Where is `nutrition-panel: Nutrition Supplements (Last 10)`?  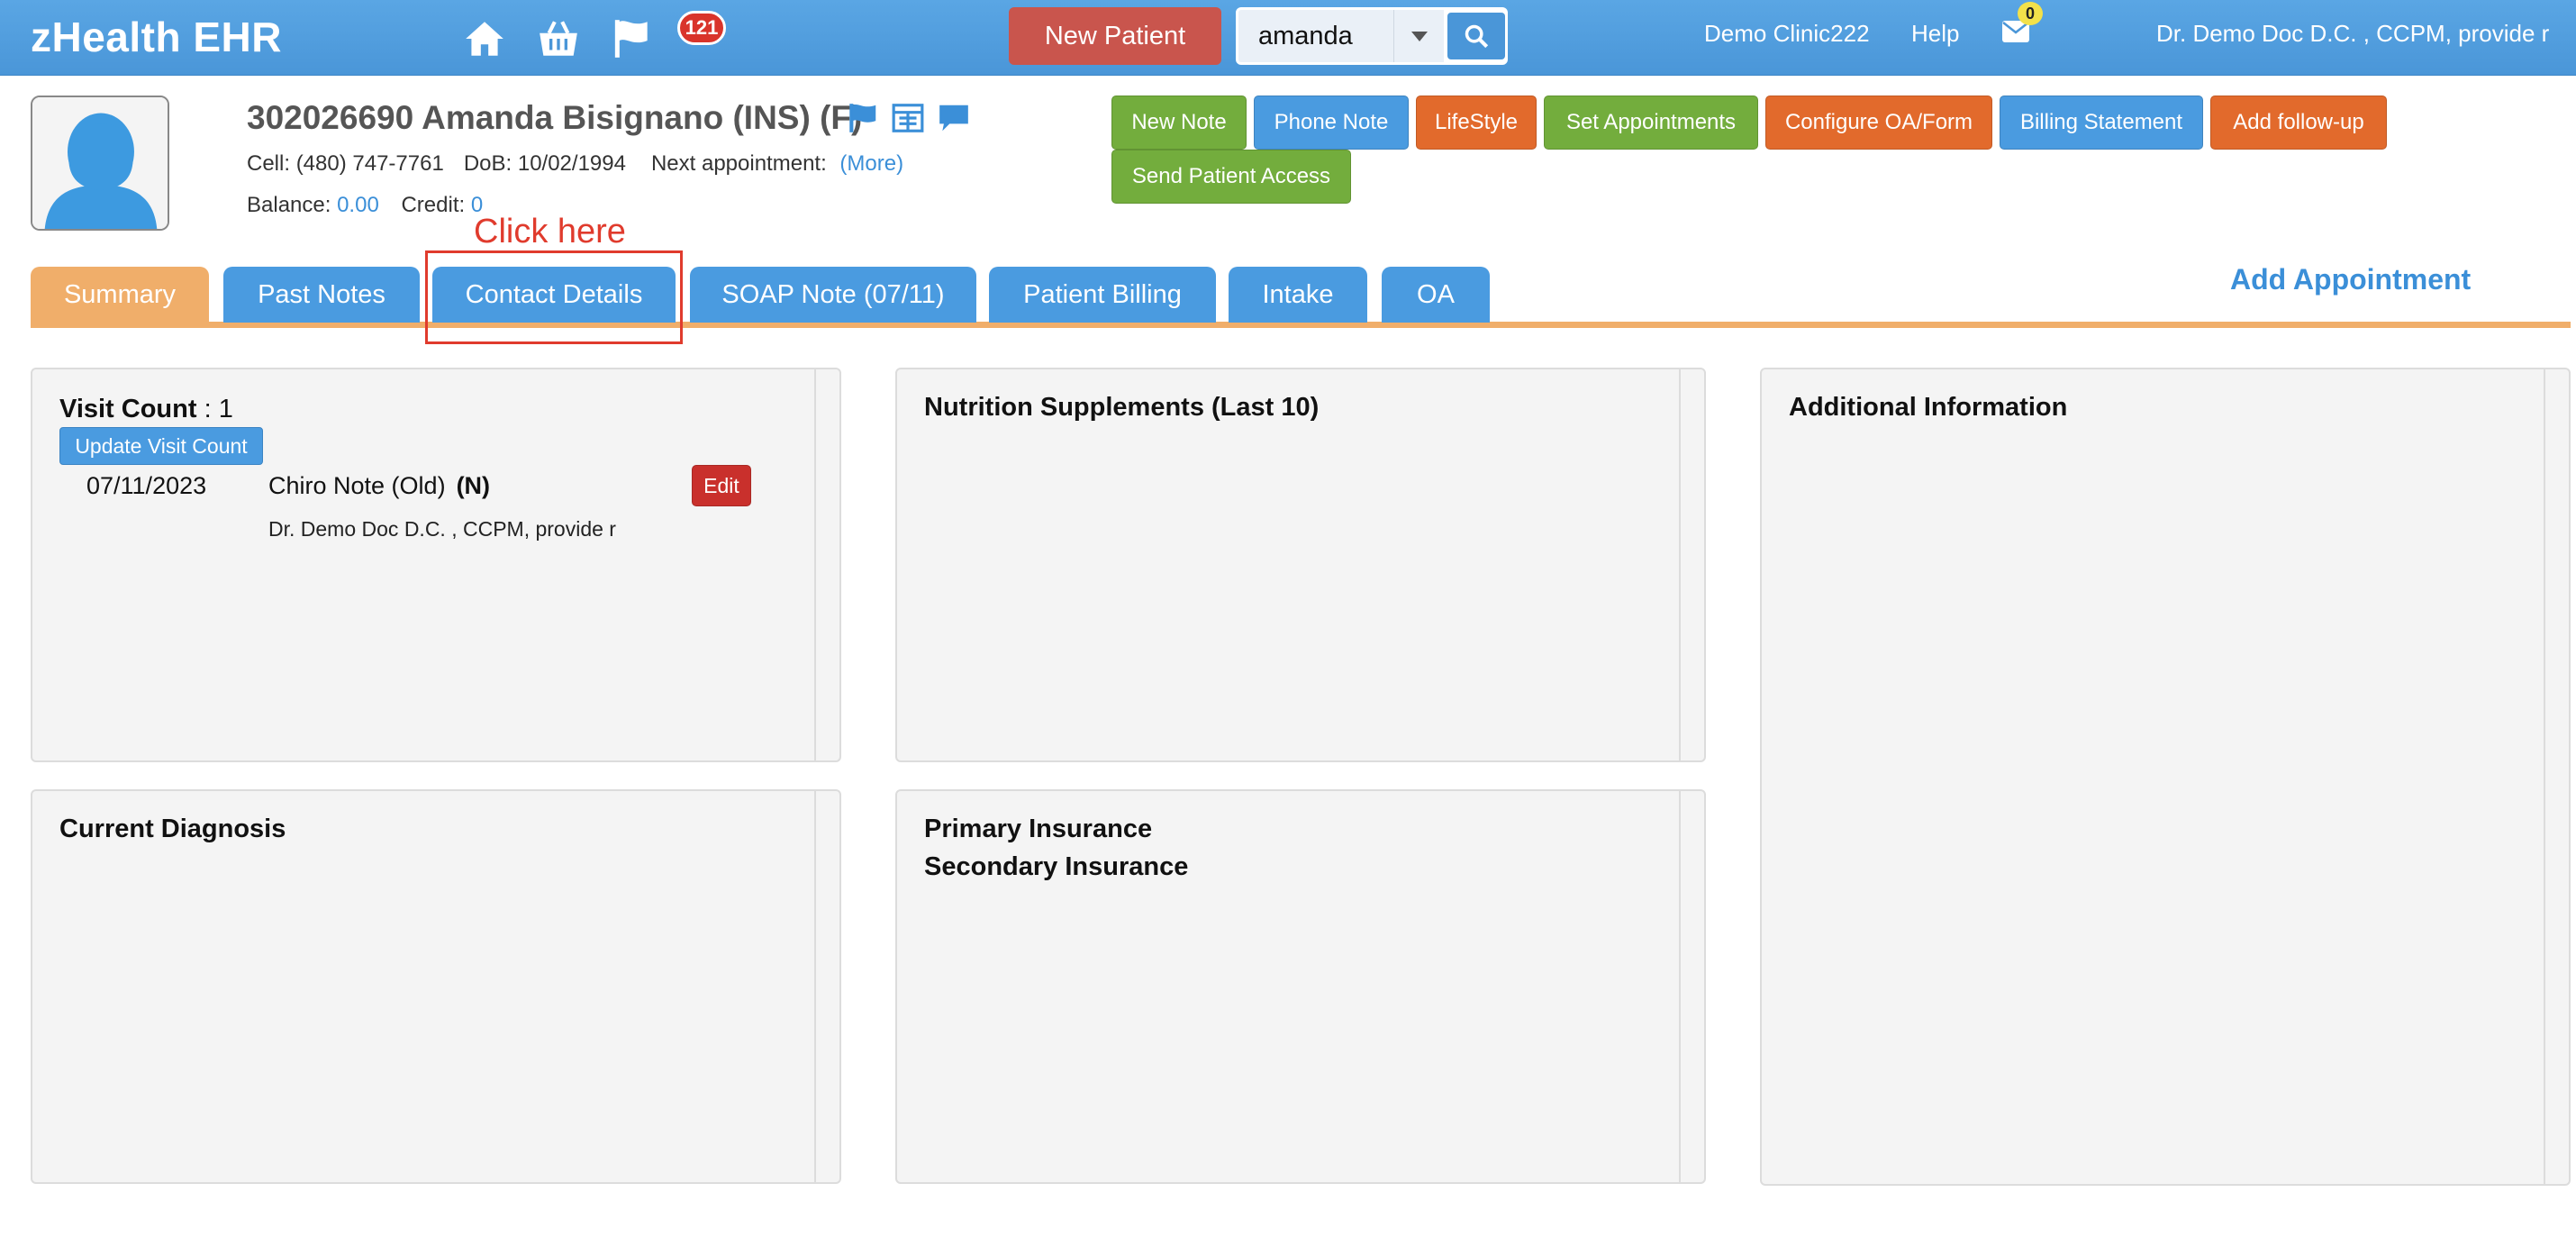
nutrition-panel: Nutrition Supplements (Last 10) is located at coordinates (1300, 565).